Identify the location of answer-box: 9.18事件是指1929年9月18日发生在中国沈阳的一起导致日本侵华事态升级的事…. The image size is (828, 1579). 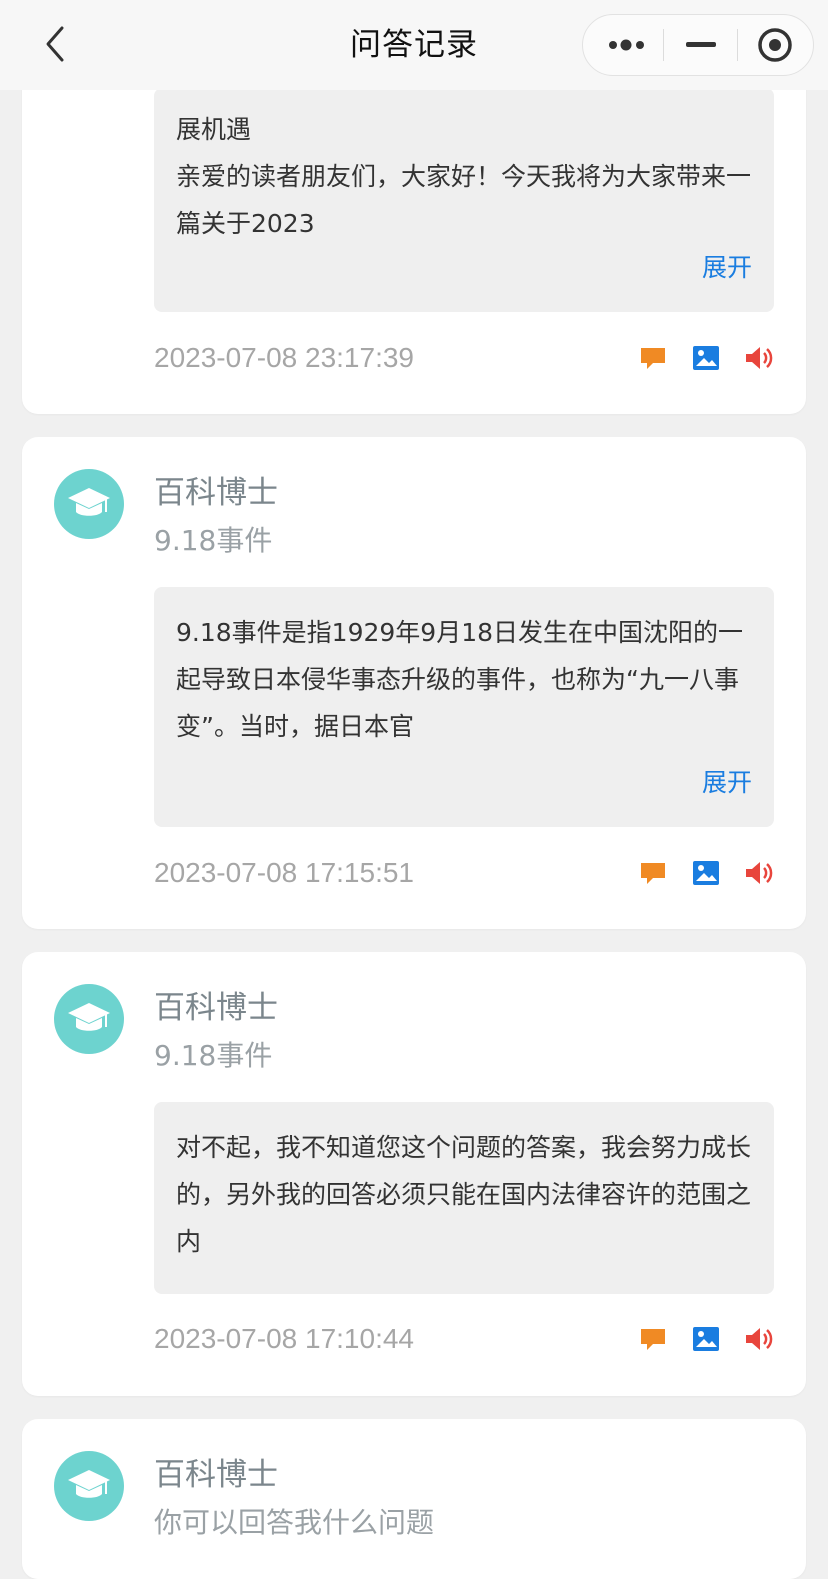
(464, 707).